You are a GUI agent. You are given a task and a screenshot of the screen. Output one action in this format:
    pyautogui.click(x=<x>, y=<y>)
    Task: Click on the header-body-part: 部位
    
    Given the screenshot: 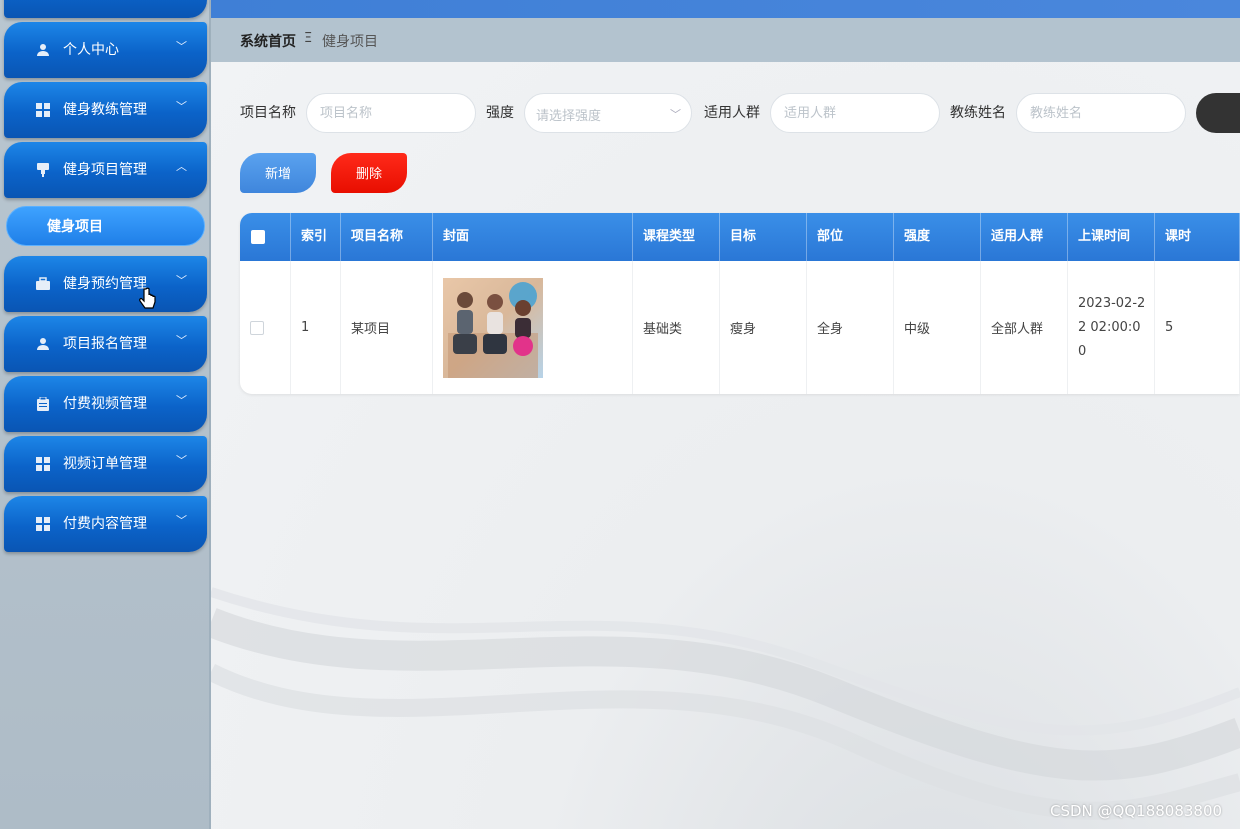 What is the action you would take?
    pyautogui.click(x=850, y=237)
    